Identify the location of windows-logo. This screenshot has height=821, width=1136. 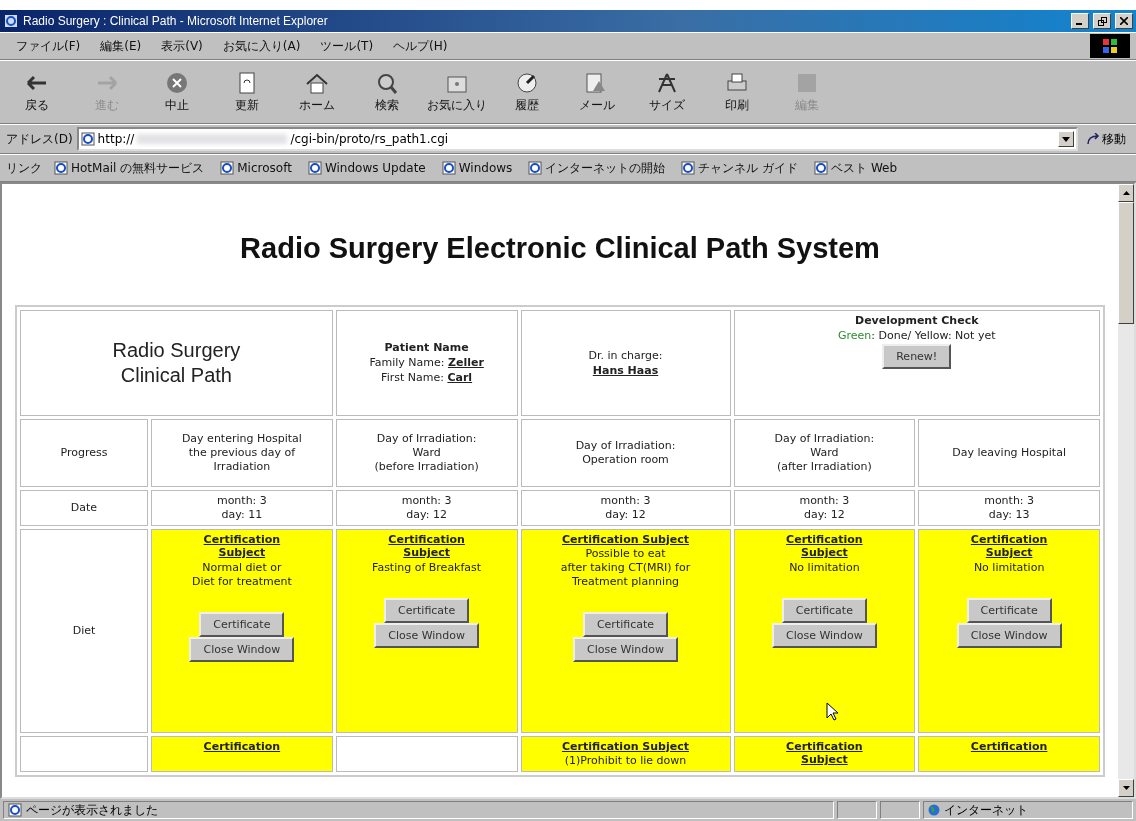
(1110, 46).